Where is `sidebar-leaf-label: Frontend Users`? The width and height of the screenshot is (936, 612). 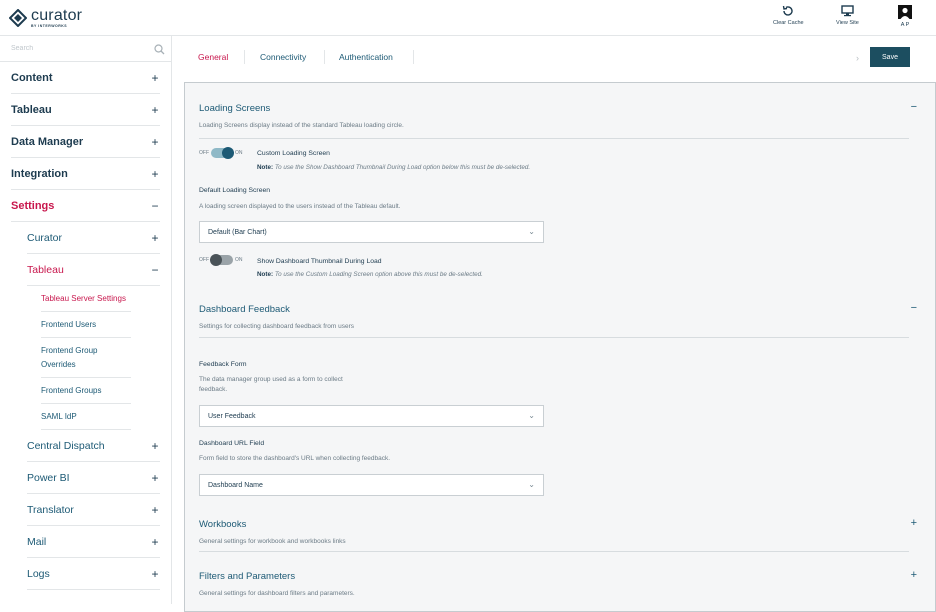 sidebar-leaf-label: Frontend Users is located at coordinates (69, 324).